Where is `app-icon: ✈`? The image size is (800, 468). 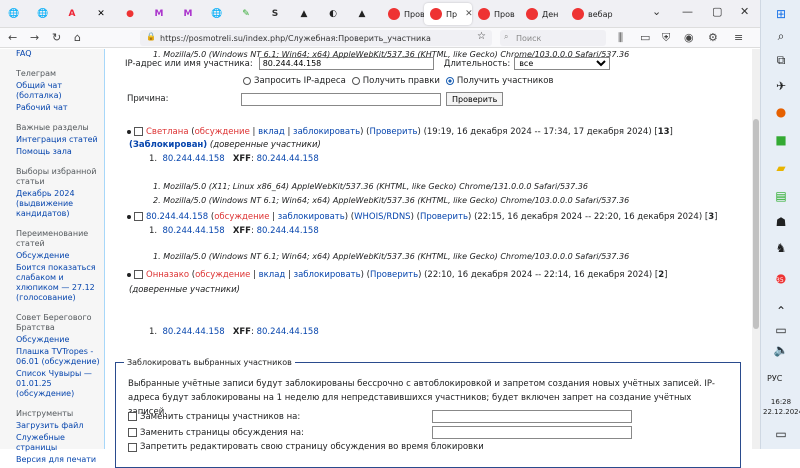 app-icon: ✈ is located at coordinates (781, 86).